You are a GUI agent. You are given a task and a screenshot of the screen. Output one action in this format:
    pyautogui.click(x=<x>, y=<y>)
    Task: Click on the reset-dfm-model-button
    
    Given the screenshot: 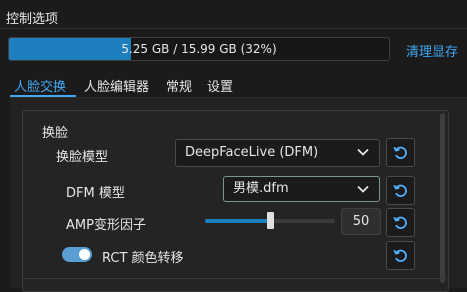 What is the action you would take?
    pyautogui.click(x=400, y=190)
    